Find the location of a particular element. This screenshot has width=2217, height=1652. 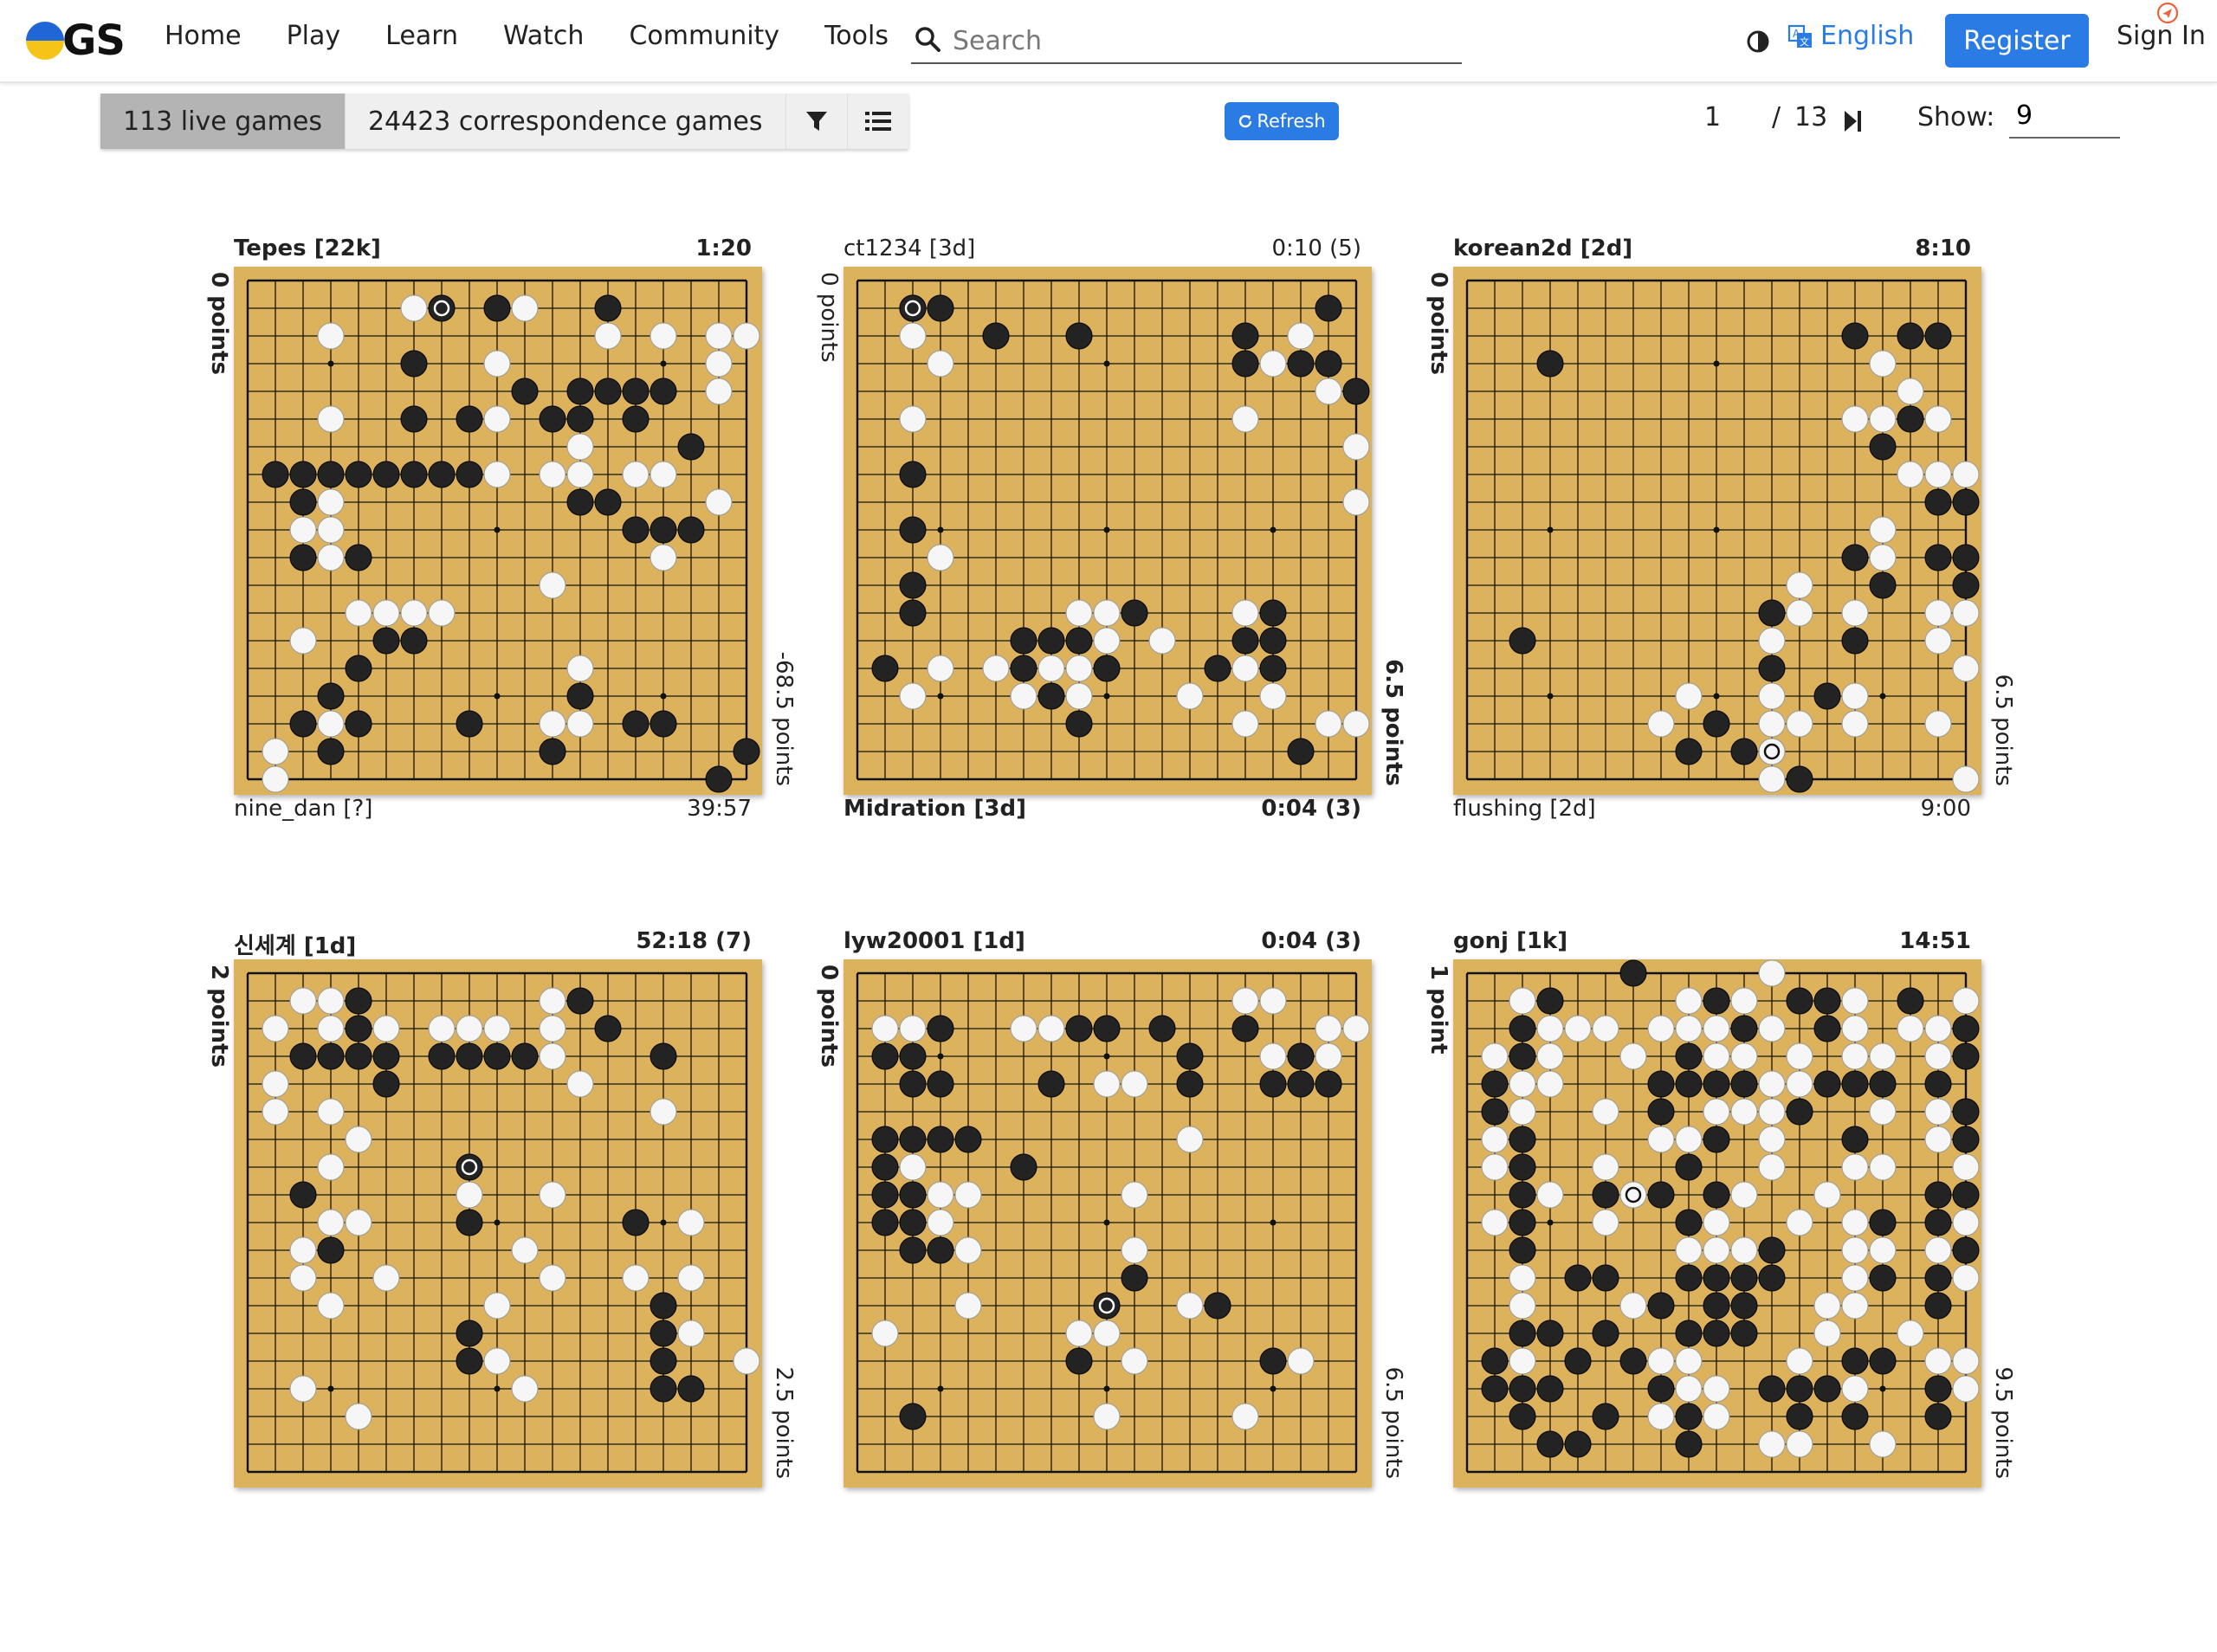

nav-community: Community is located at coordinates (704, 36).